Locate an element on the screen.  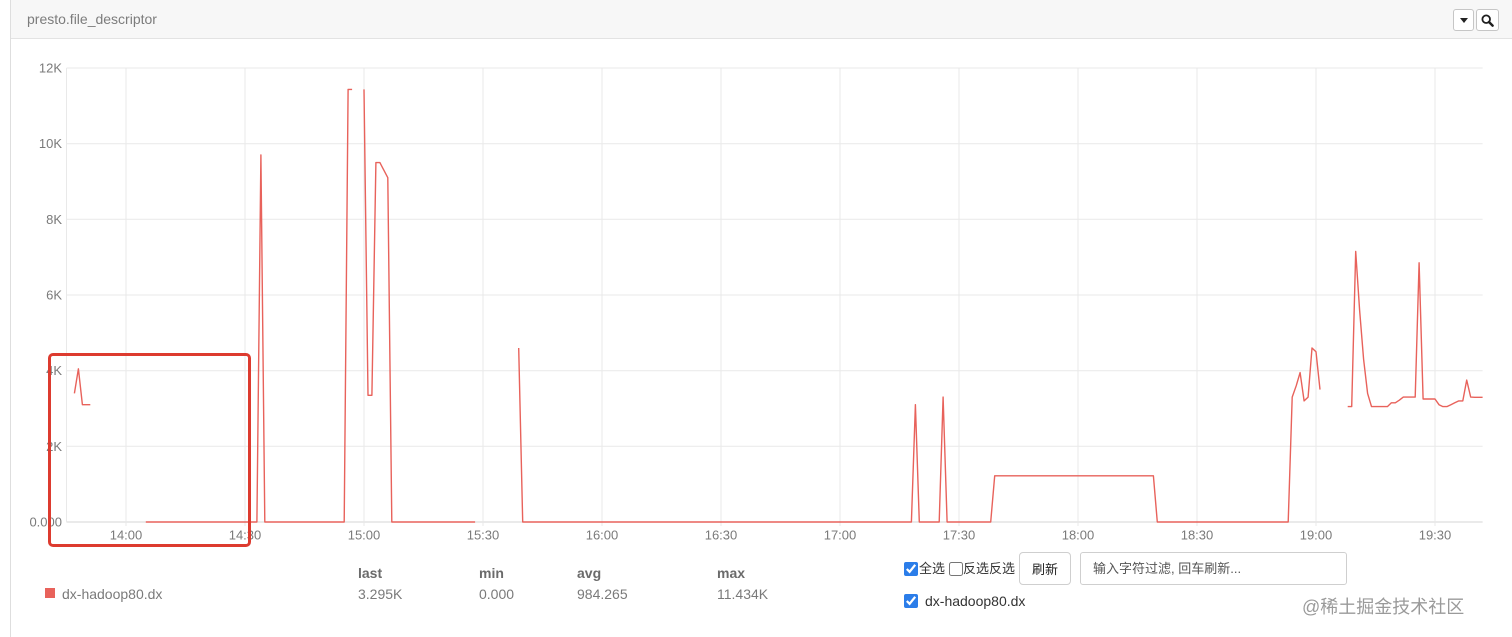
x-tick-label: 18:00 is located at coordinates (1078, 535).